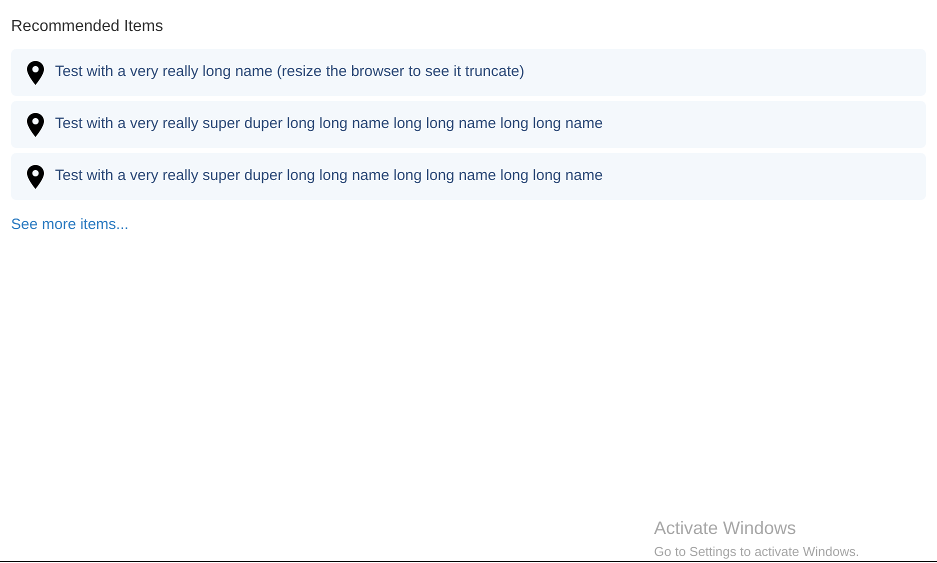  I want to click on list-item: Test with a very really long name (resize the browser to see it truncate), so click(468, 72).